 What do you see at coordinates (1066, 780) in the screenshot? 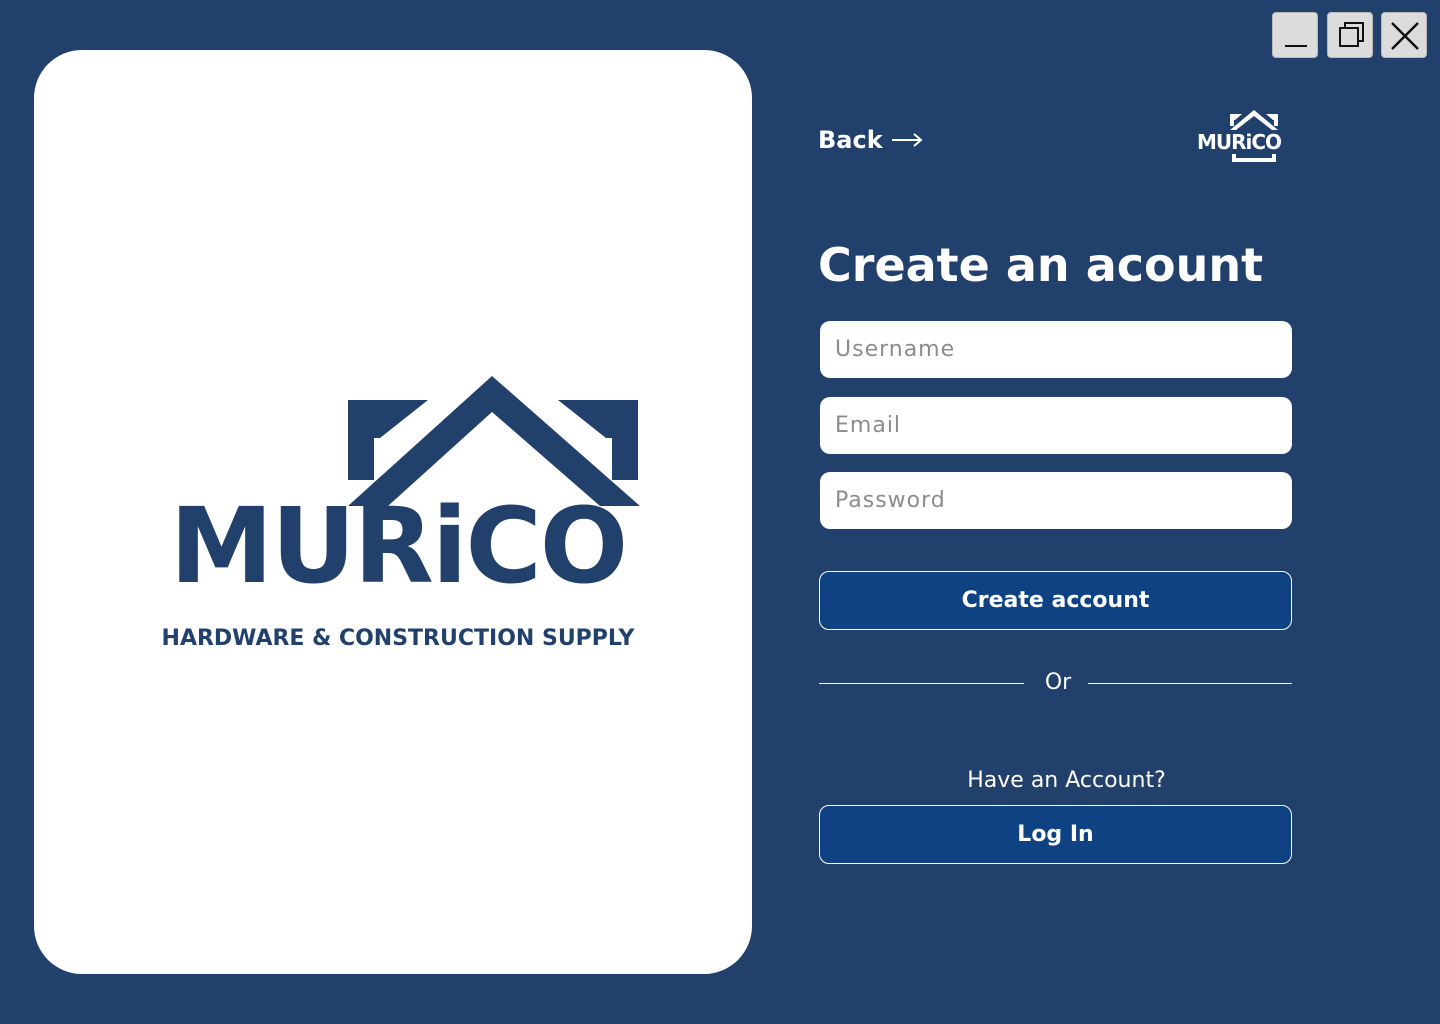
I see `have-account-text: Have an Account?` at bounding box center [1066, 780].